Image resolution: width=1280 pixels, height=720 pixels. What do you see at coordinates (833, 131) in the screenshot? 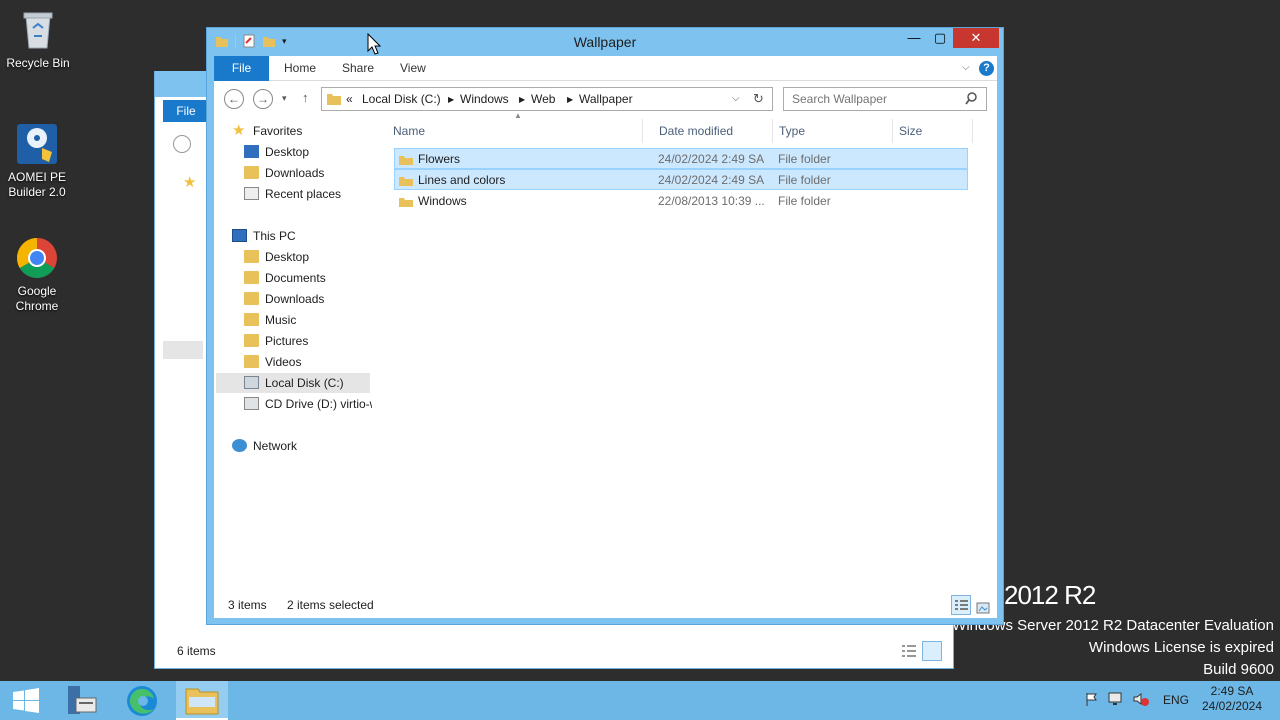
I see `column-header-type: Type` at bounding box center [833, 131].